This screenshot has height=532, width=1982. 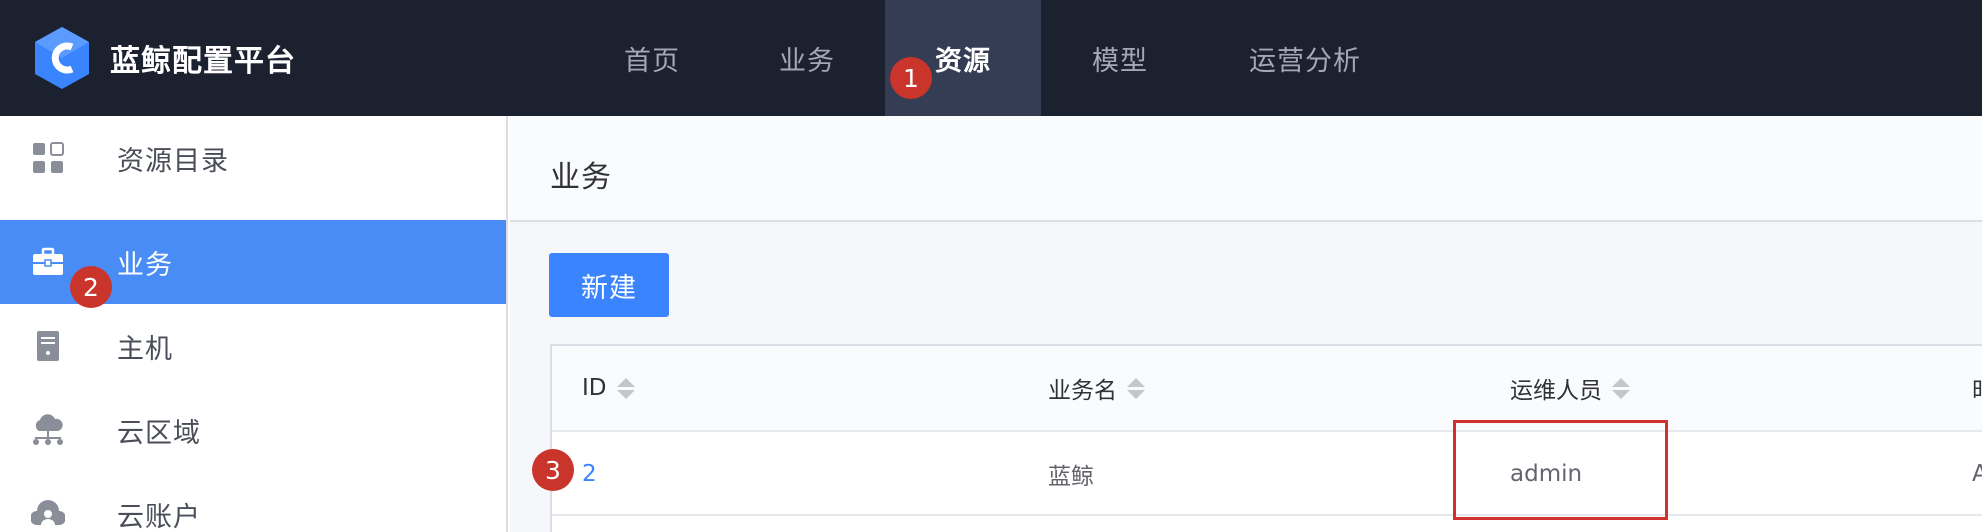 What do you see at coordinates (203, 61) in the screenshot?
I see `brand-name: 蓝鲸配置平台` at bounding box center [203, 61].